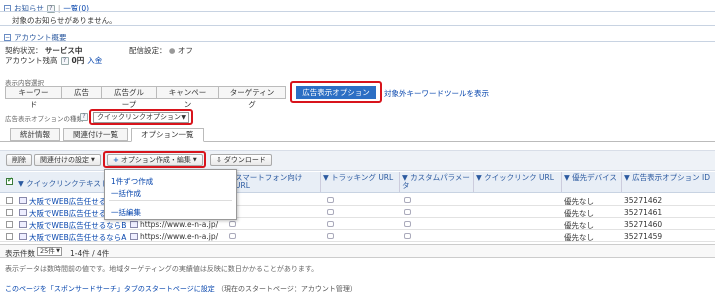  Describe the element at coordinates (116, 160) in the screenshot. I see `plus-icon: +` at that location.